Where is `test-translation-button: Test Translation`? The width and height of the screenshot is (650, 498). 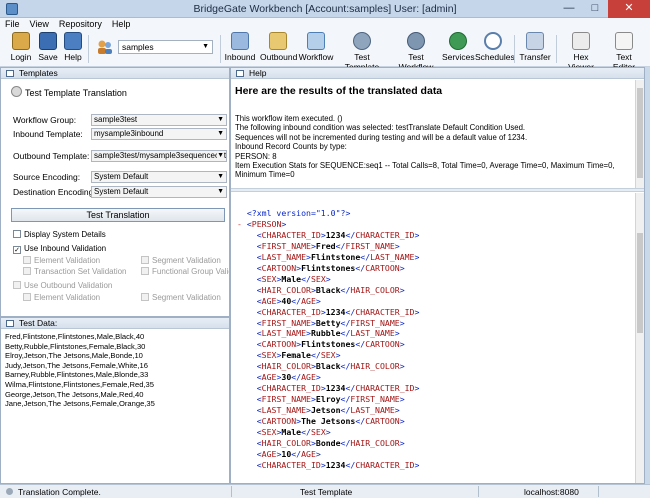 test-translation-button: Test Translation is located at coordinates (118, 215).